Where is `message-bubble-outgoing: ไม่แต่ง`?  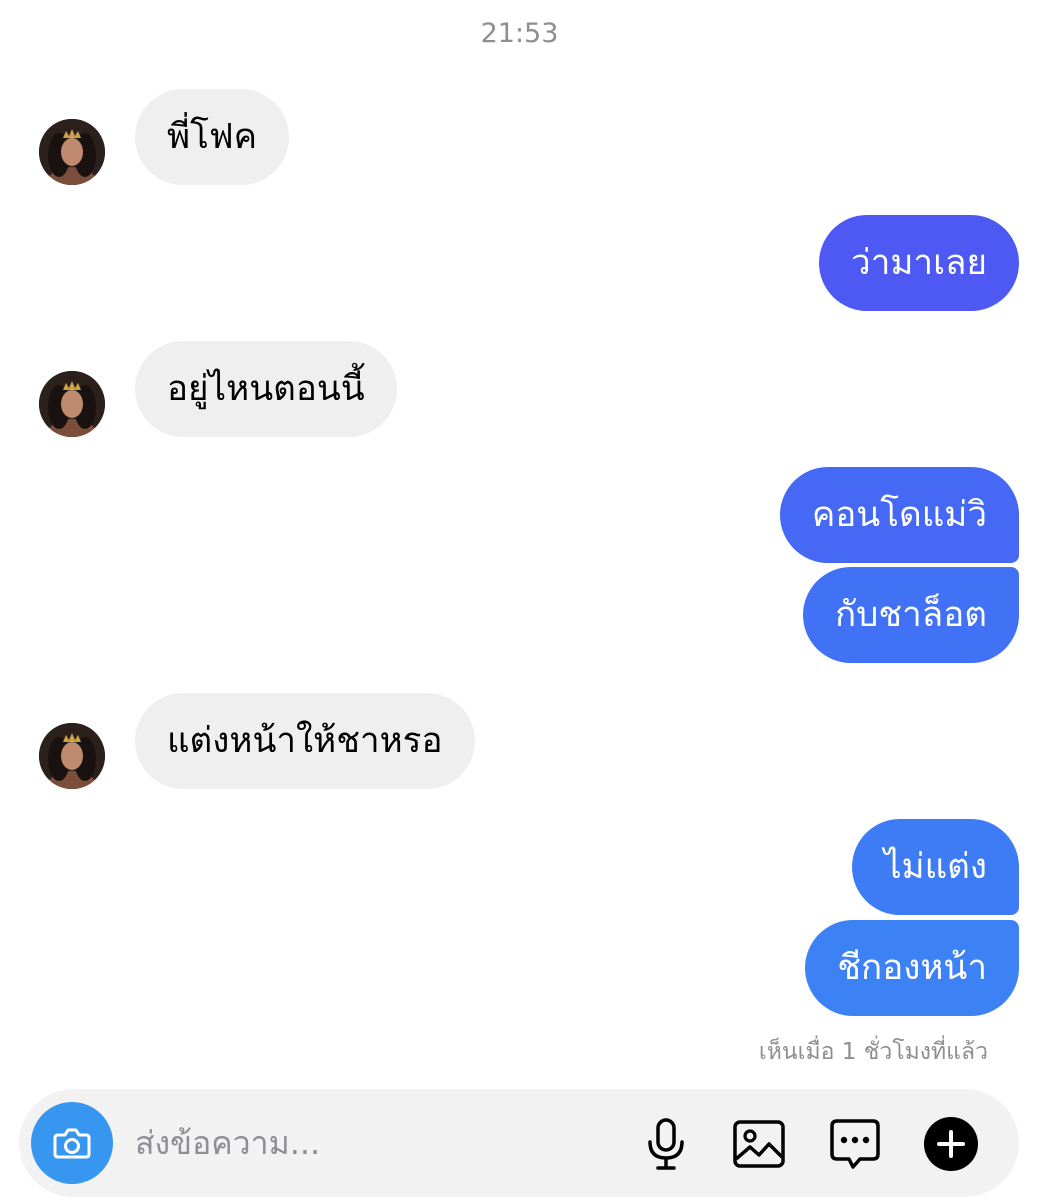
message-bubble-outgoing: ไม่แต่ง is located at coordinates (935, 867).